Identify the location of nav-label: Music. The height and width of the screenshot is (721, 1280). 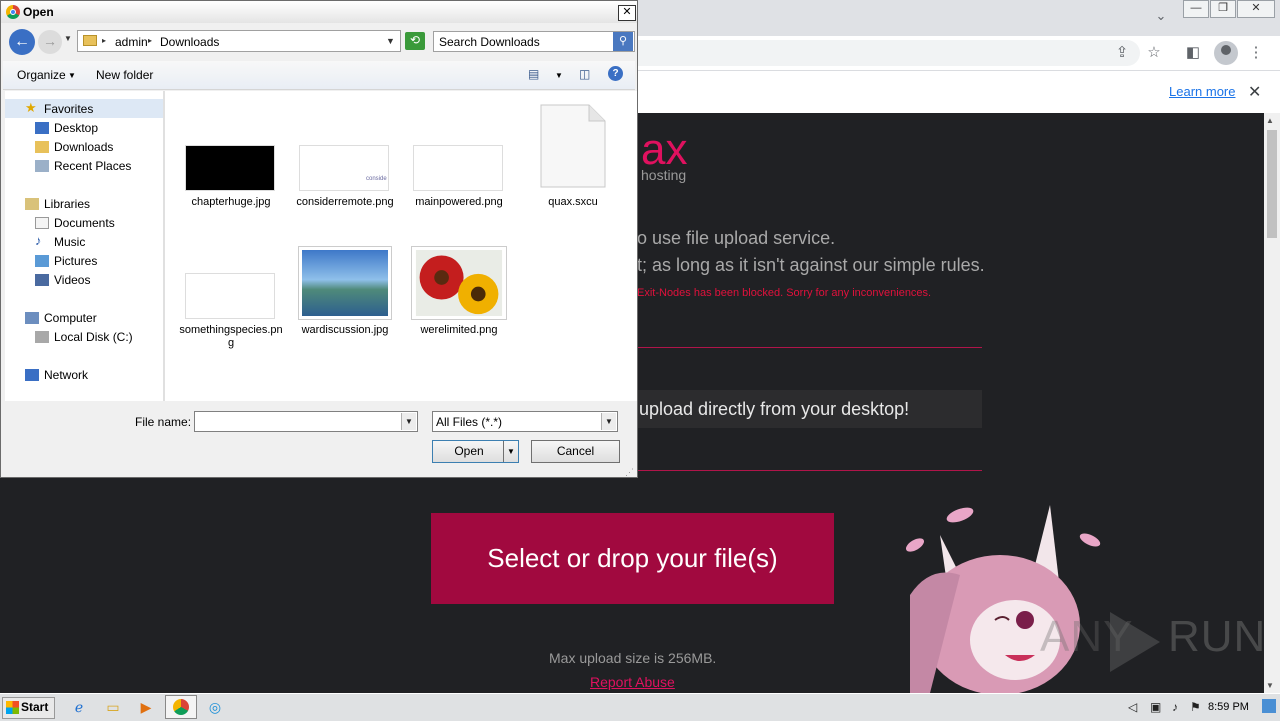
(70, 242).